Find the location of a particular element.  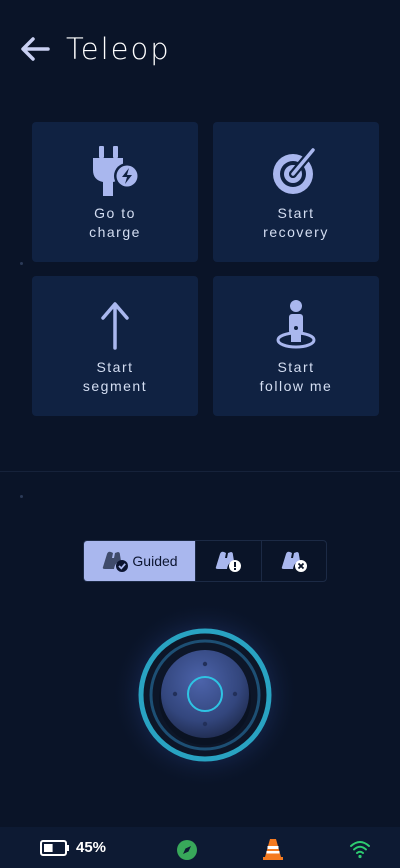

guided-mode-icon is located at coordinates (116, 561).